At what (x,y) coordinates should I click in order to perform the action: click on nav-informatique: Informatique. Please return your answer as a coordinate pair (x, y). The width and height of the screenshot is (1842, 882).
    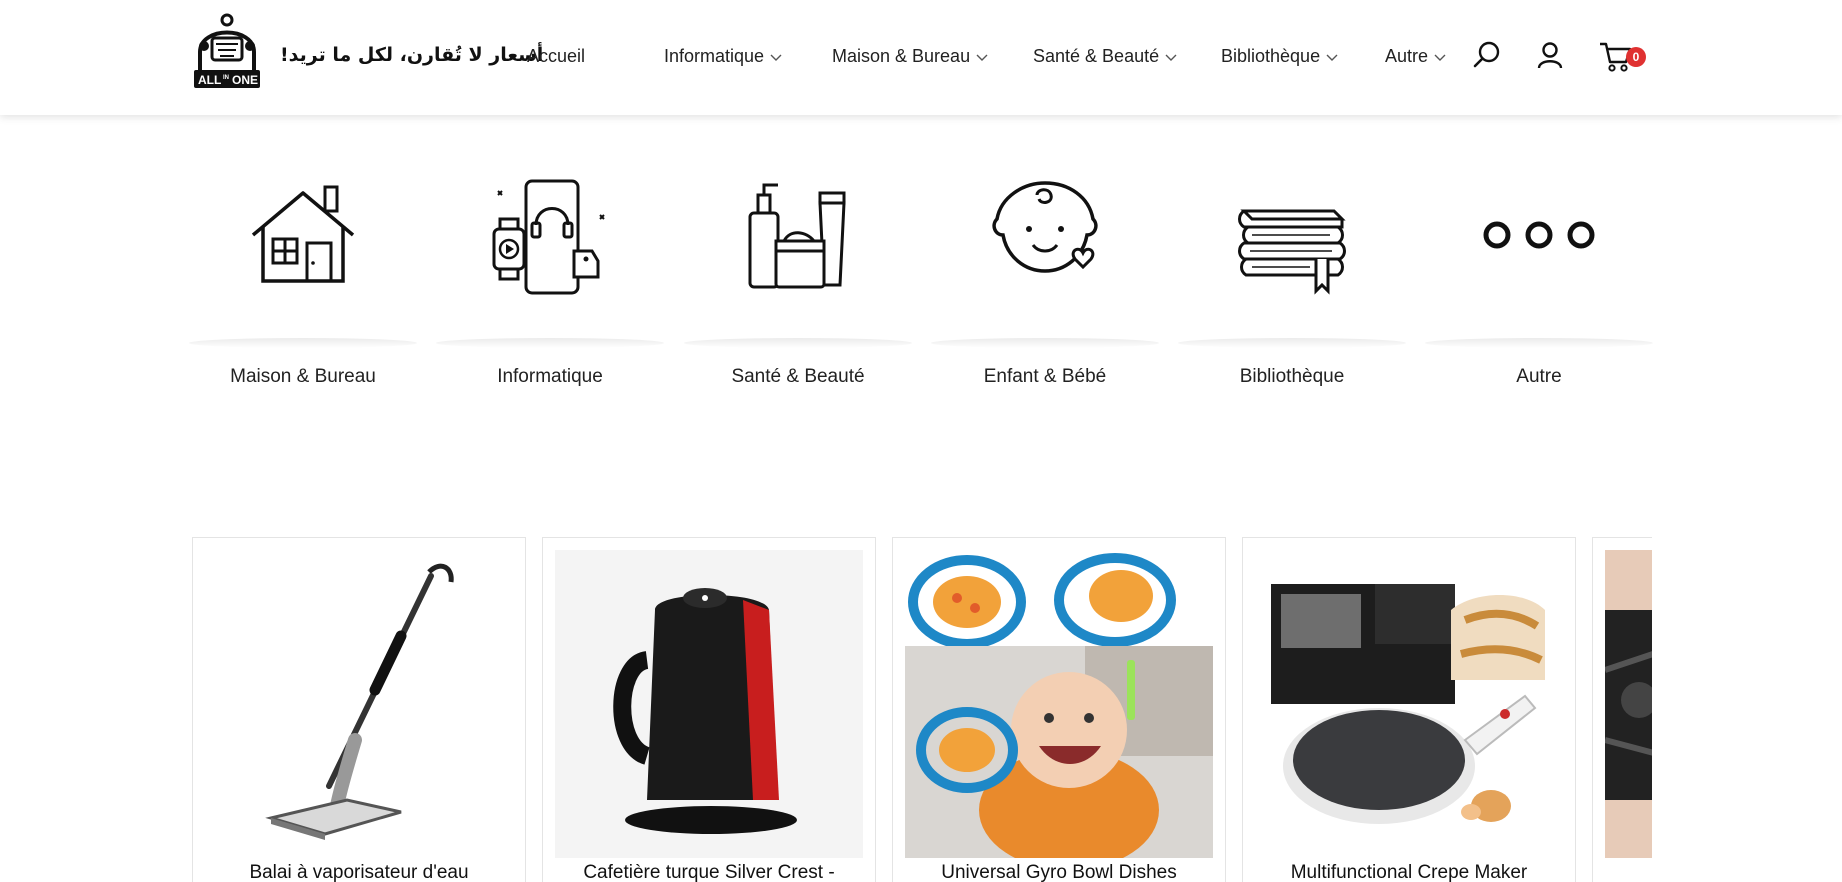
    Looking at the image, I should click on (723, 56).